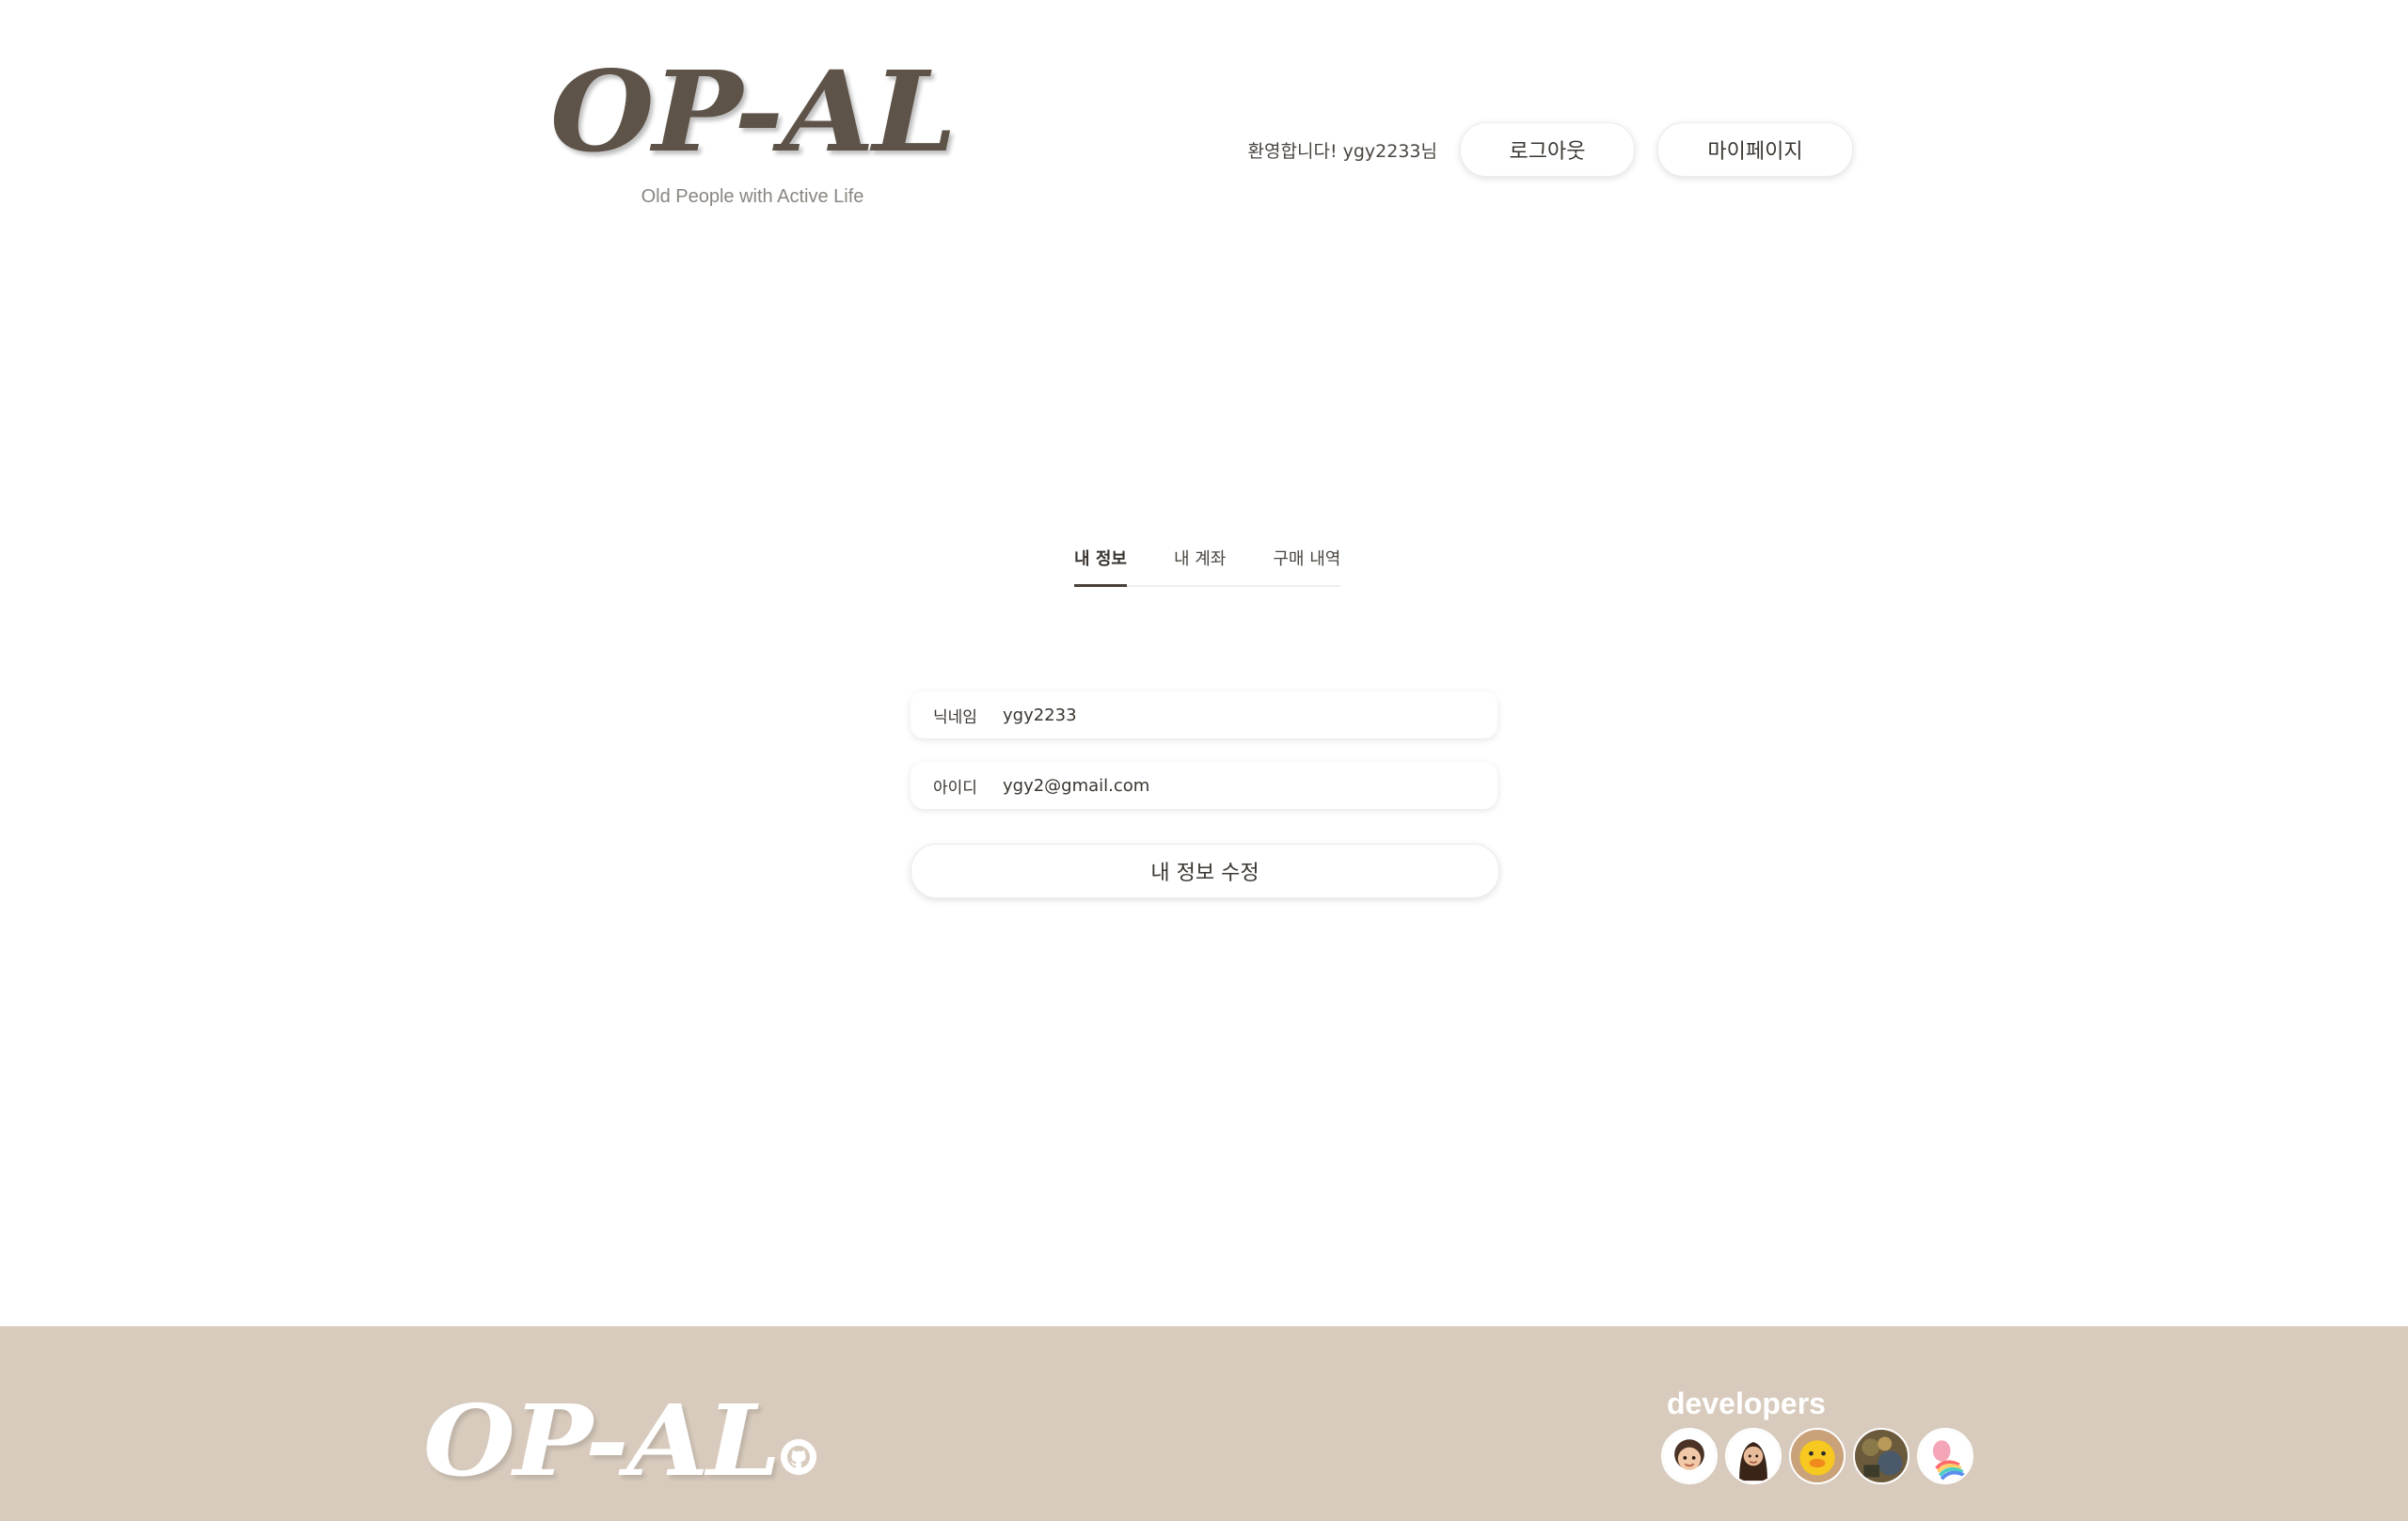  I want to click on id-label: 아이디, so click(955, 788).